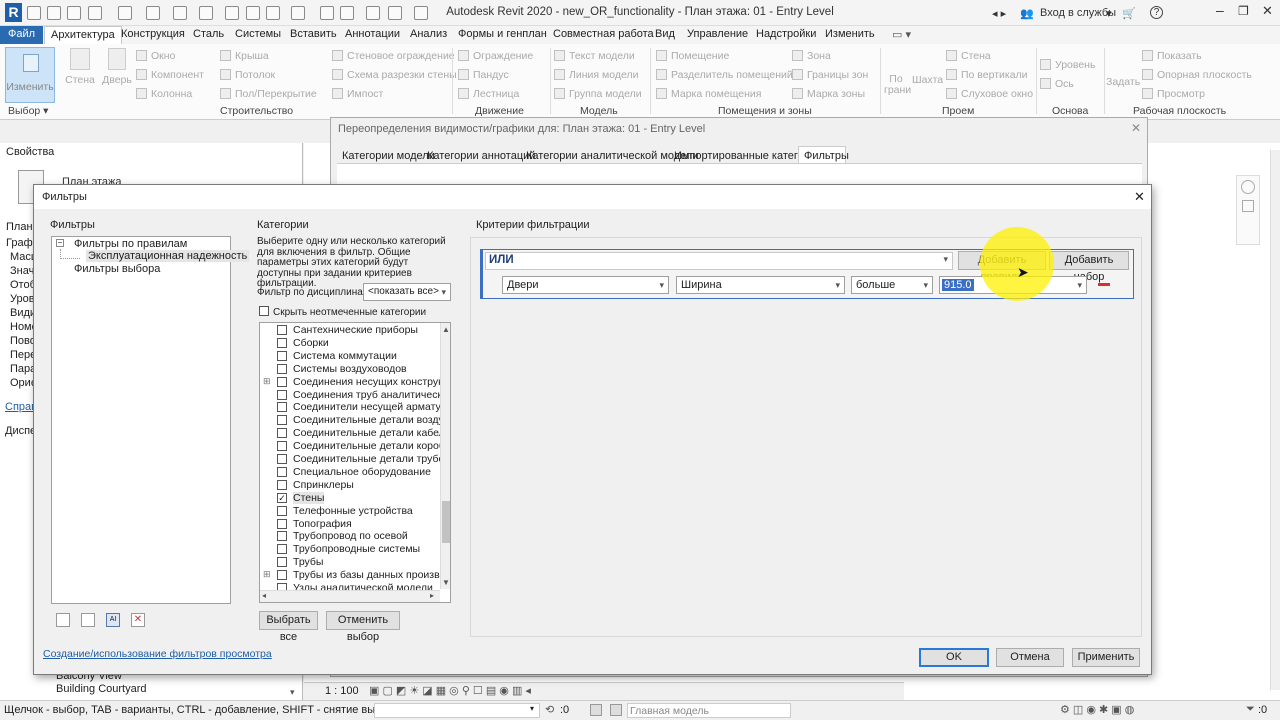 This screenshot has width=1280, height=720. I want to click on new-filter-icon, so click(63, 620).